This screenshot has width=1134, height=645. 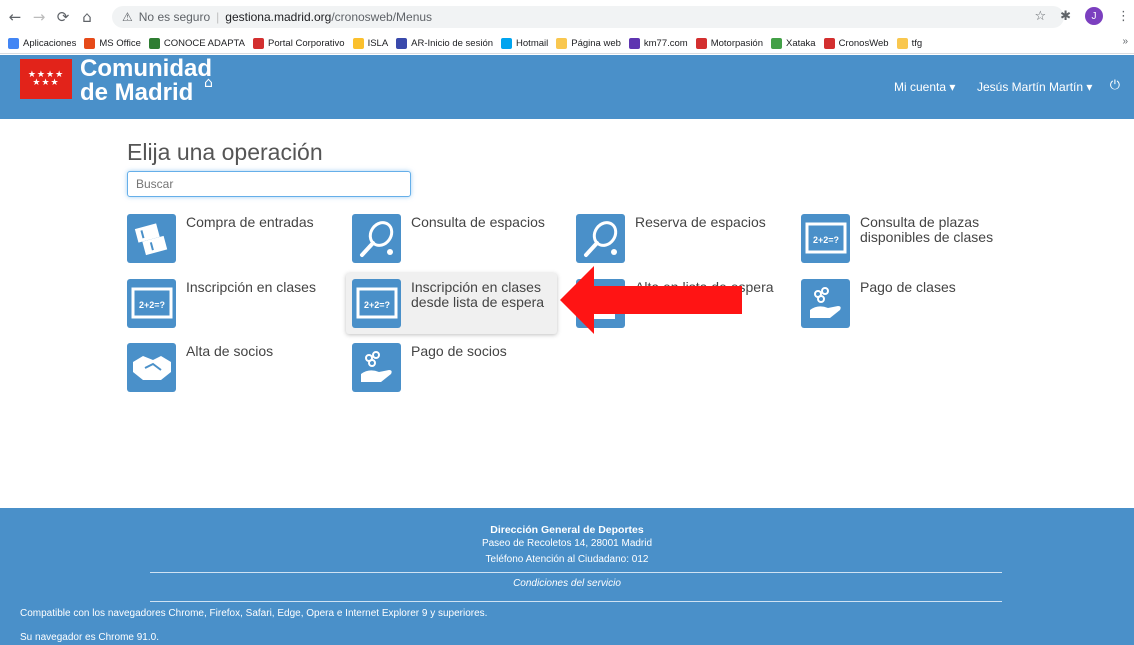 What do you see at coordinates (935, 230) in the screenshot?
I see `operation-label: Consulta de plazas disponibles de clases` at bounding box center [935, 230].